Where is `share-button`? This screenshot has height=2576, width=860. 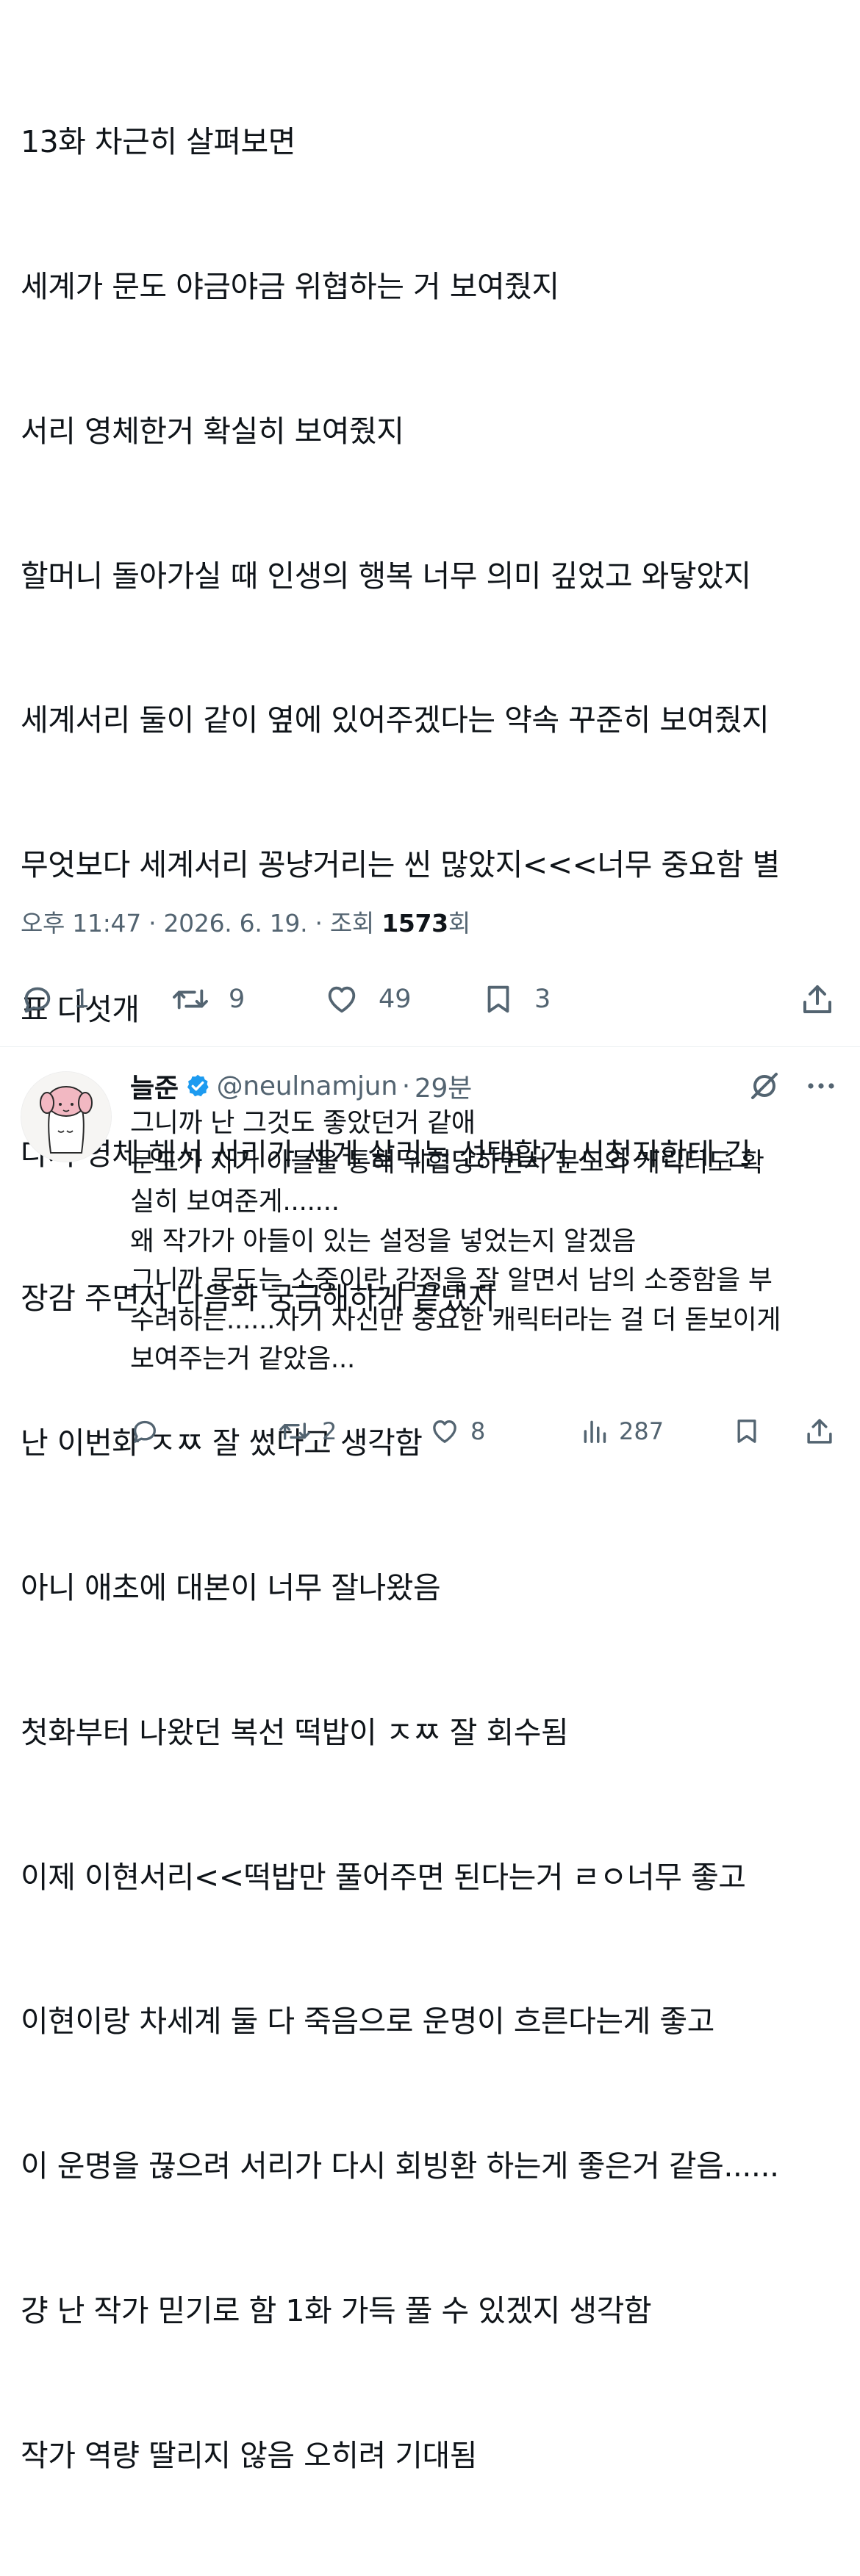 share-button is located at coordinates (818, 999).